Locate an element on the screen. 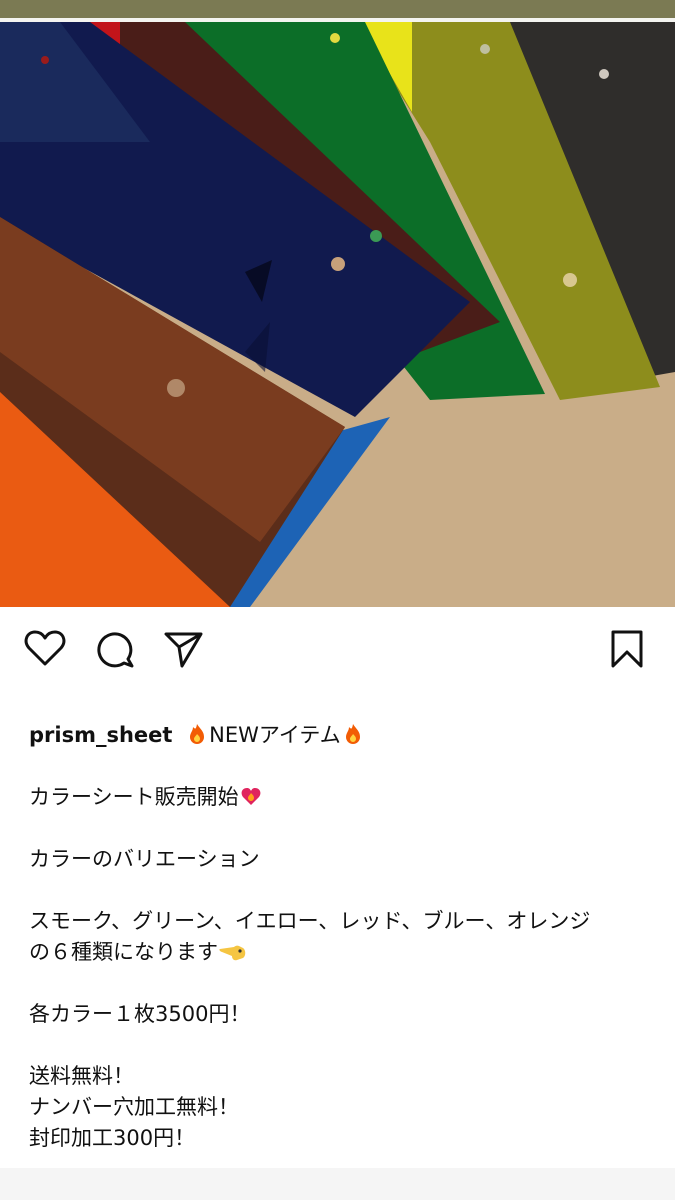 The width and height of the screenshot is (675, 1200). caption-line: 封印加工300円！ is located at coordinates (112, 1138).